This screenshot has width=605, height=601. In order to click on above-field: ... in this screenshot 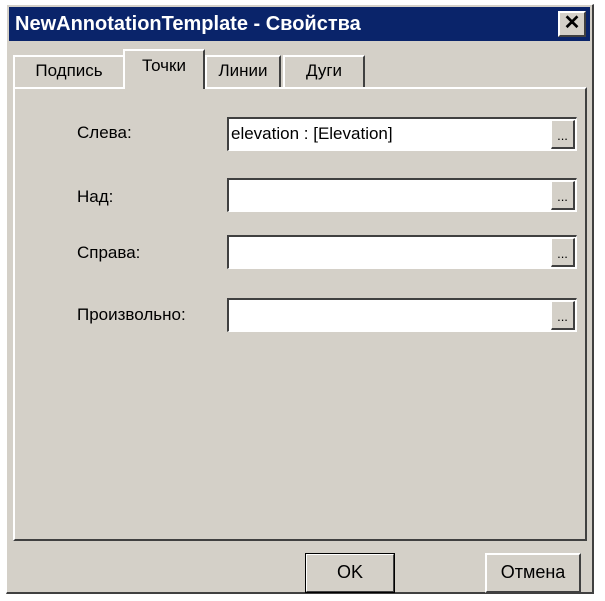, I will do `click(402, 195)`.